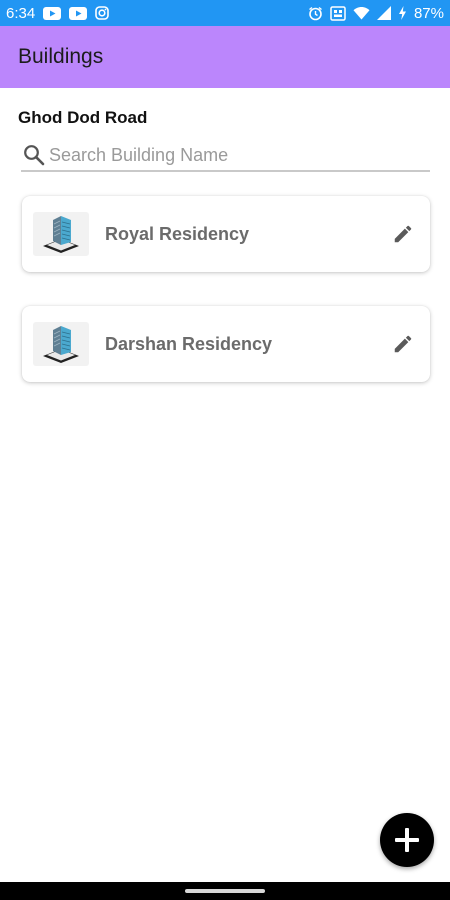 This screenshot has height=900, width=450. I want to click on plus-icon, so click(407, 840).